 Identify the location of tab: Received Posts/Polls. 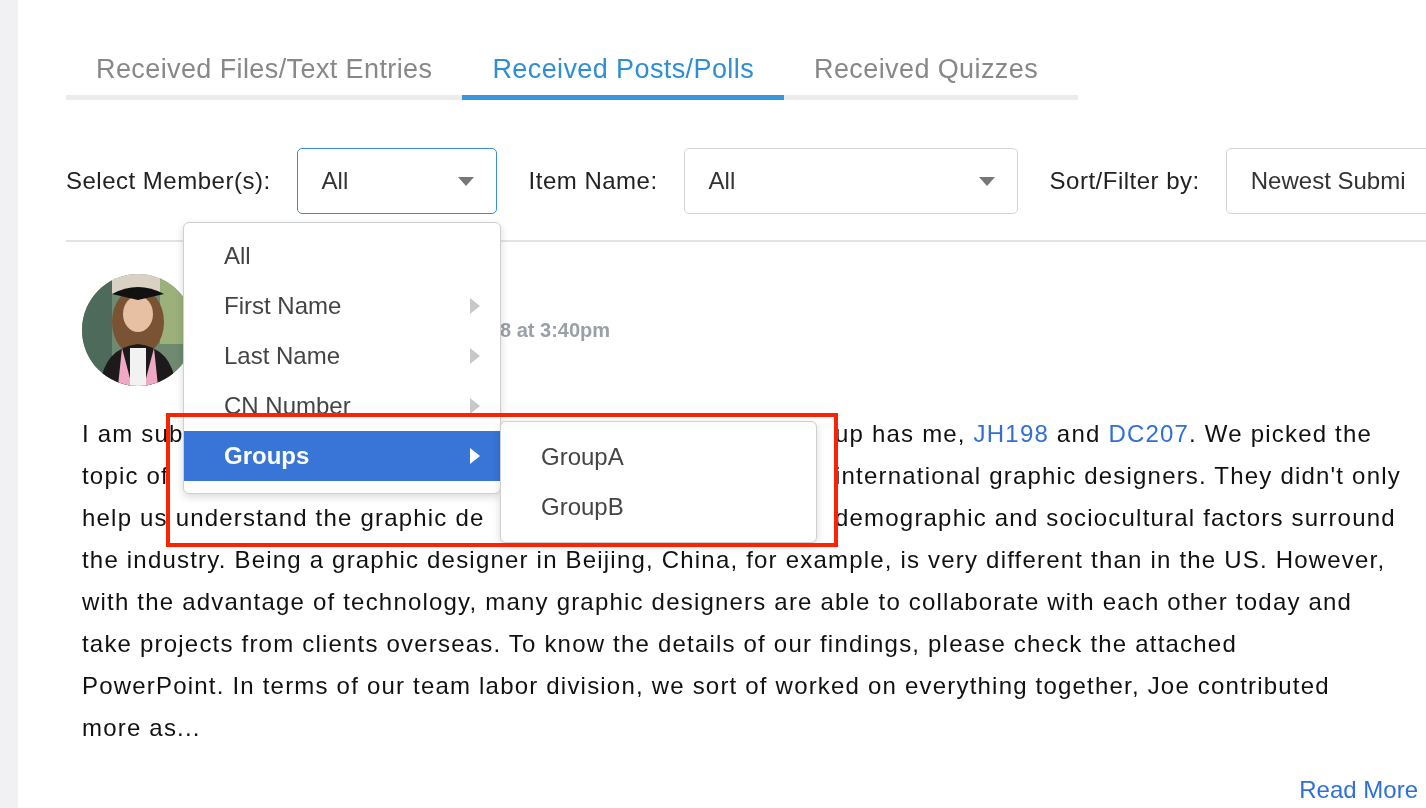
(623, 74).